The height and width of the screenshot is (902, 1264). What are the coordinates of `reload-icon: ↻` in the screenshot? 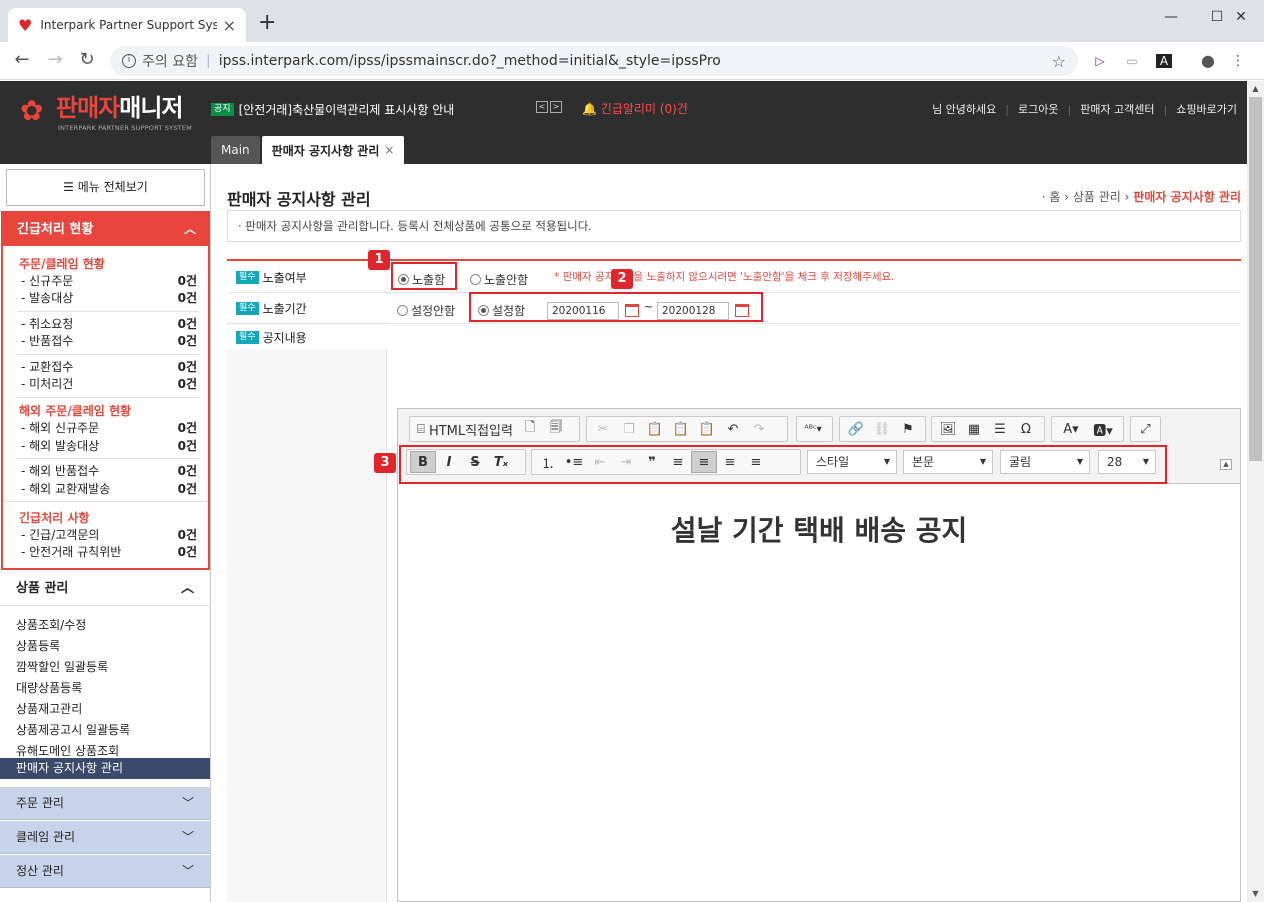 It's located at (87, 60).